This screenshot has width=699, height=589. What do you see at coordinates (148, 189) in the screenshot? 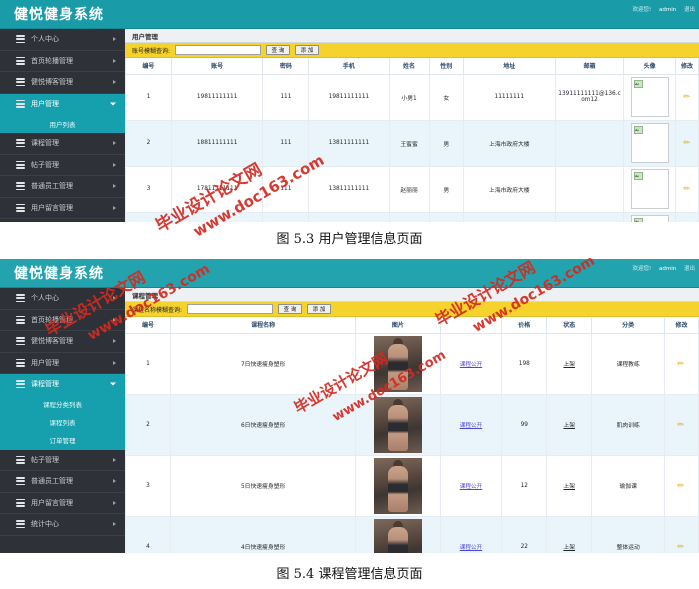
I see `cell-id: 3` at bounding box center [148, 189].